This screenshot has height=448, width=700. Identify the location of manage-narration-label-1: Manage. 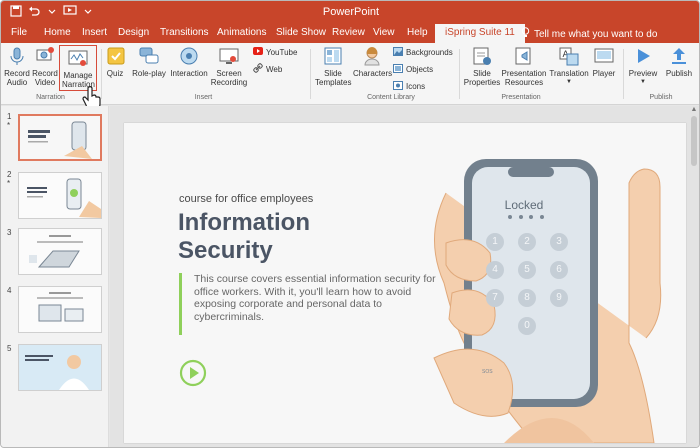
(78, 75).